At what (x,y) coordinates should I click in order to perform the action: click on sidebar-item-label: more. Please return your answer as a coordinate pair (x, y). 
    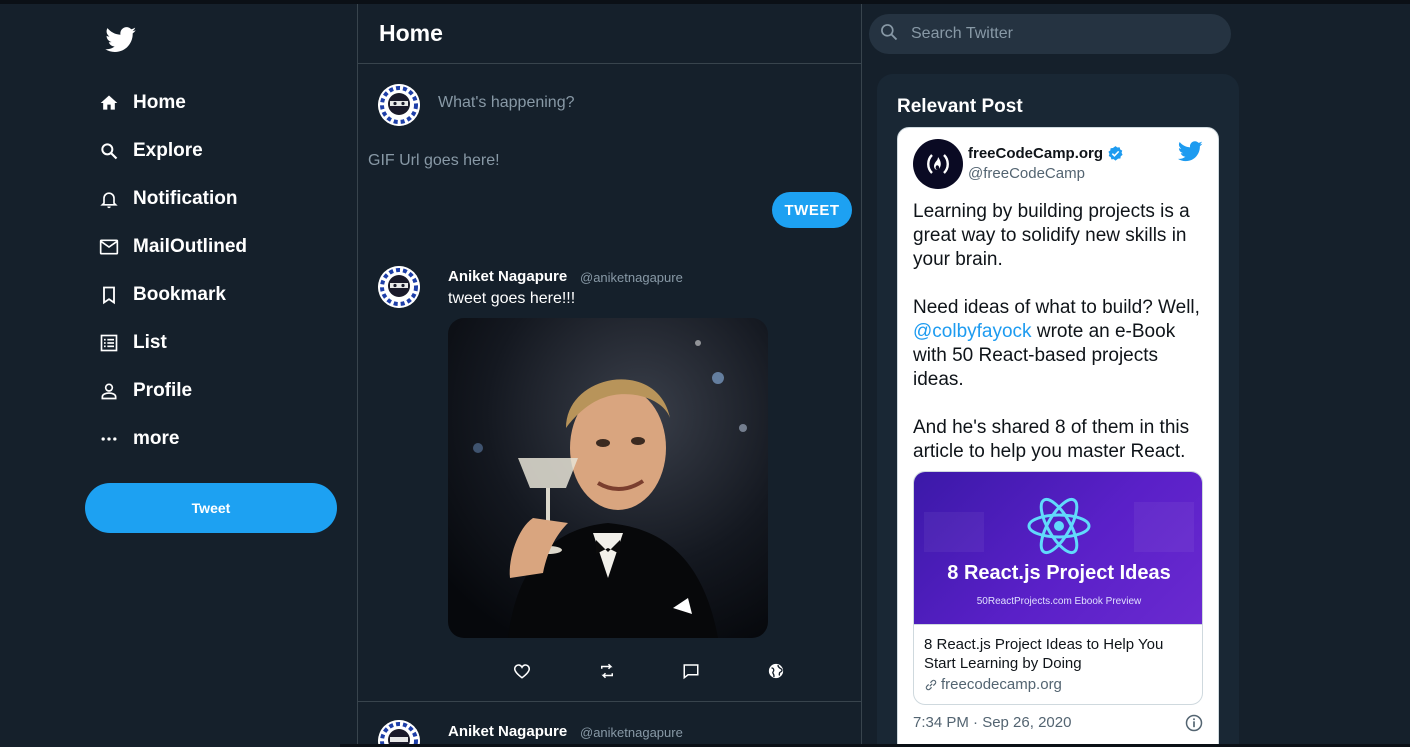
    Looking at the image, I should click on (156, 438).